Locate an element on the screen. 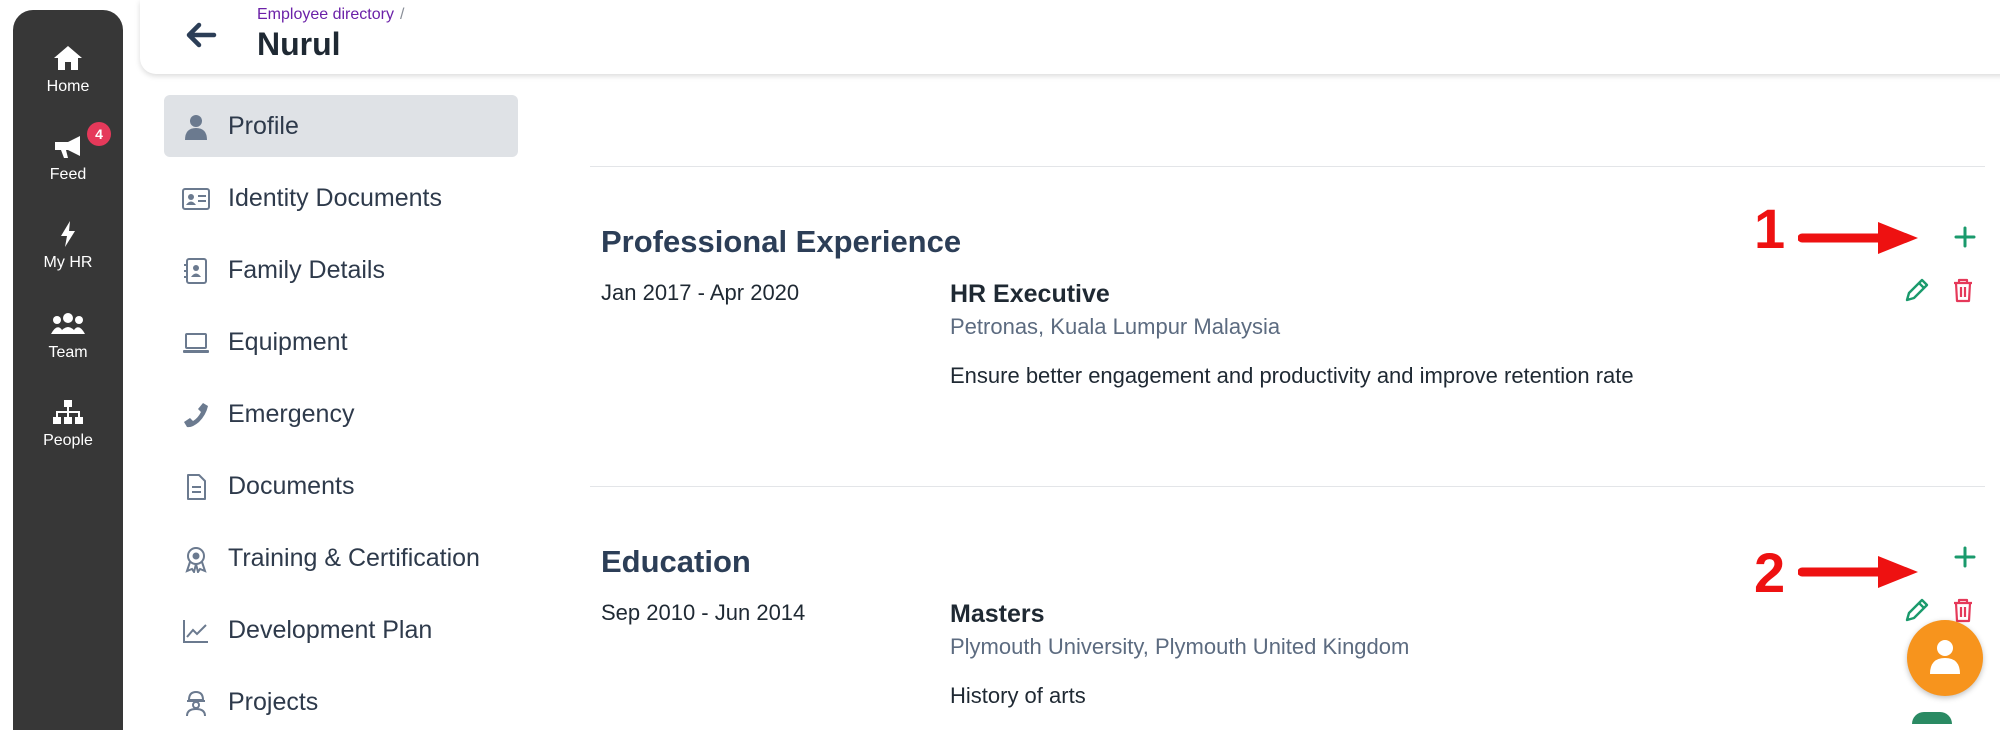 The height and width of the screenshot is (733, 2000). trash-icon is located at coordinates (1963, 290).